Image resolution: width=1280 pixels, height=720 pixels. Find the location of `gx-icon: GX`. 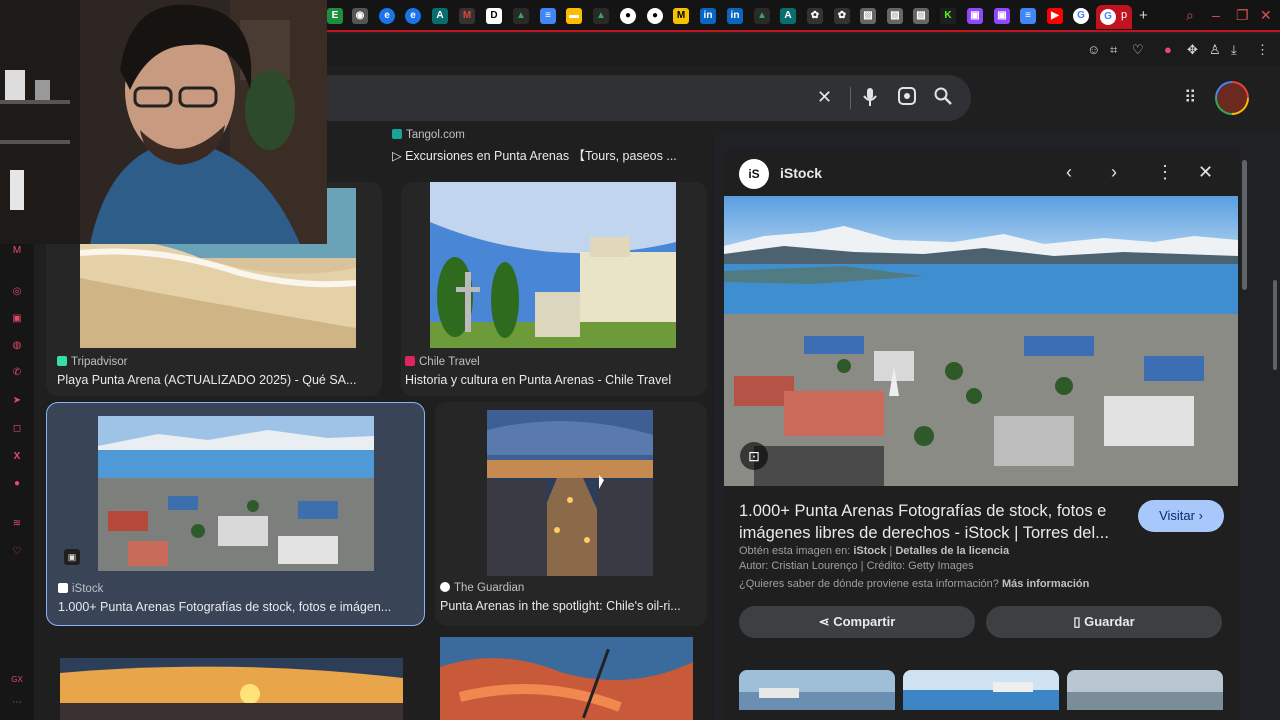

gx-icon: GX is located at coordinates (17, 680).